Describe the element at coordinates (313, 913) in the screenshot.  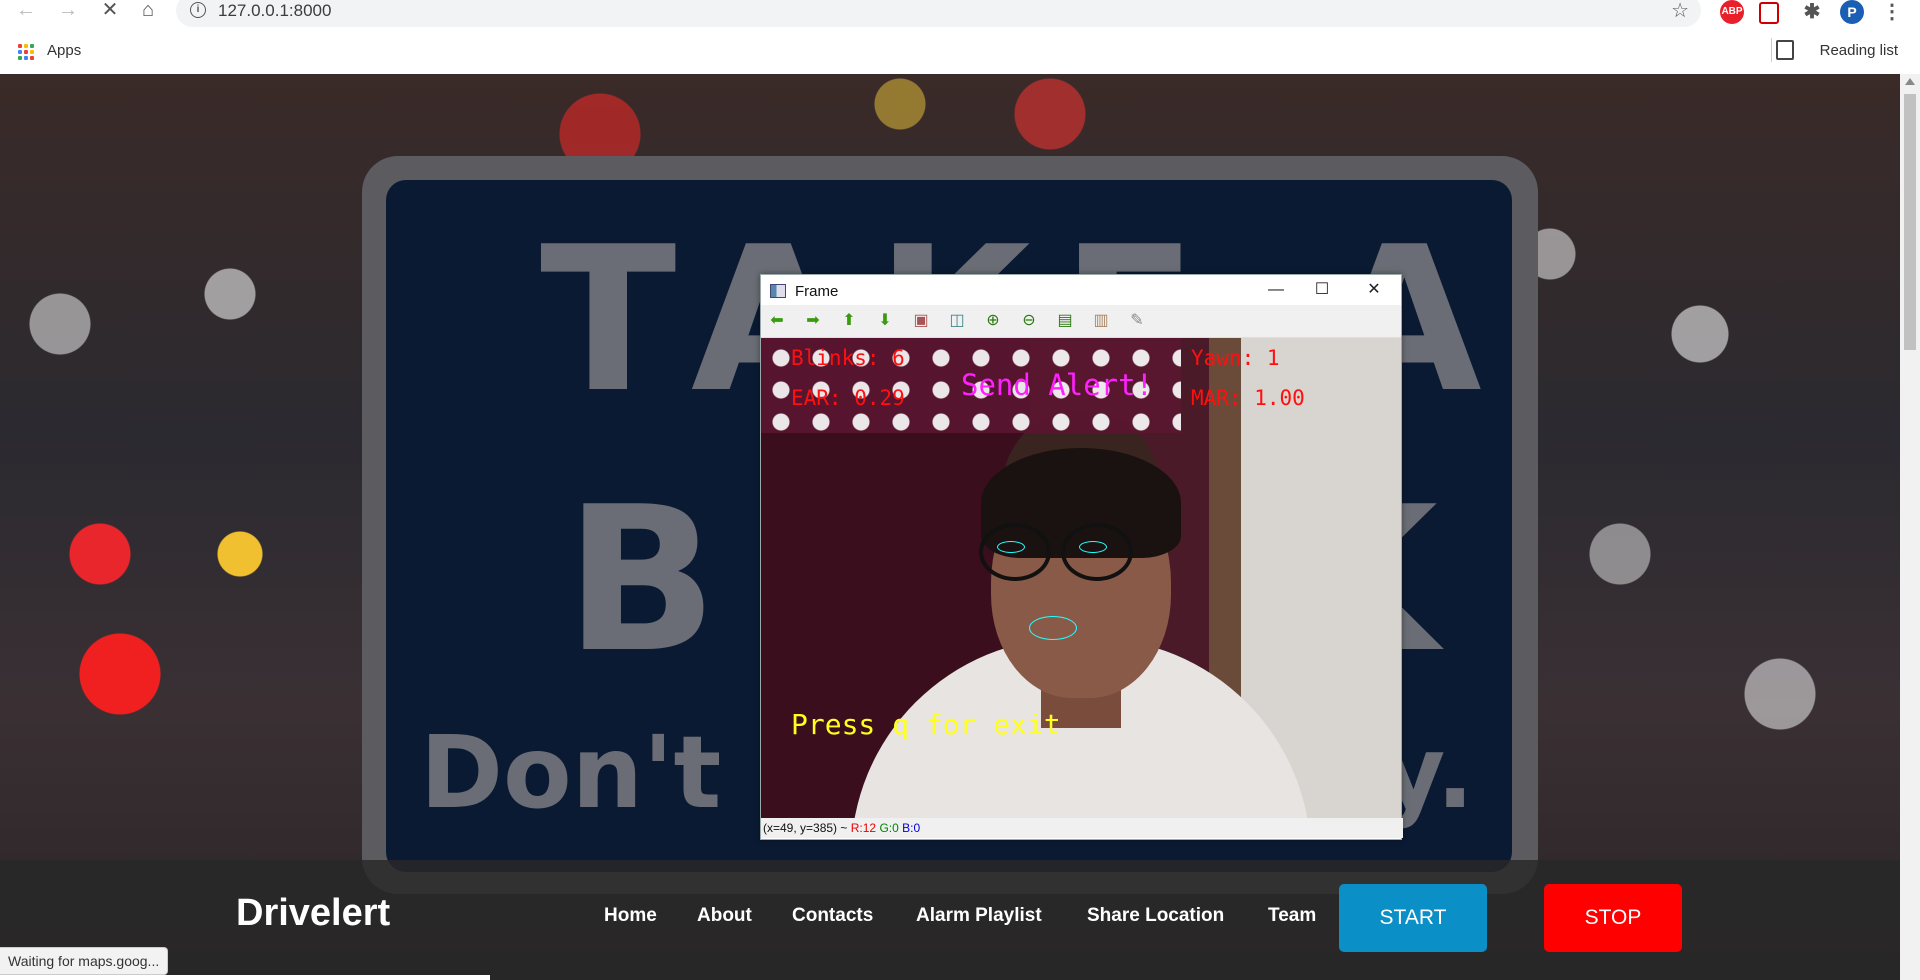
I see `brand-logo: Drivelert` at that location.